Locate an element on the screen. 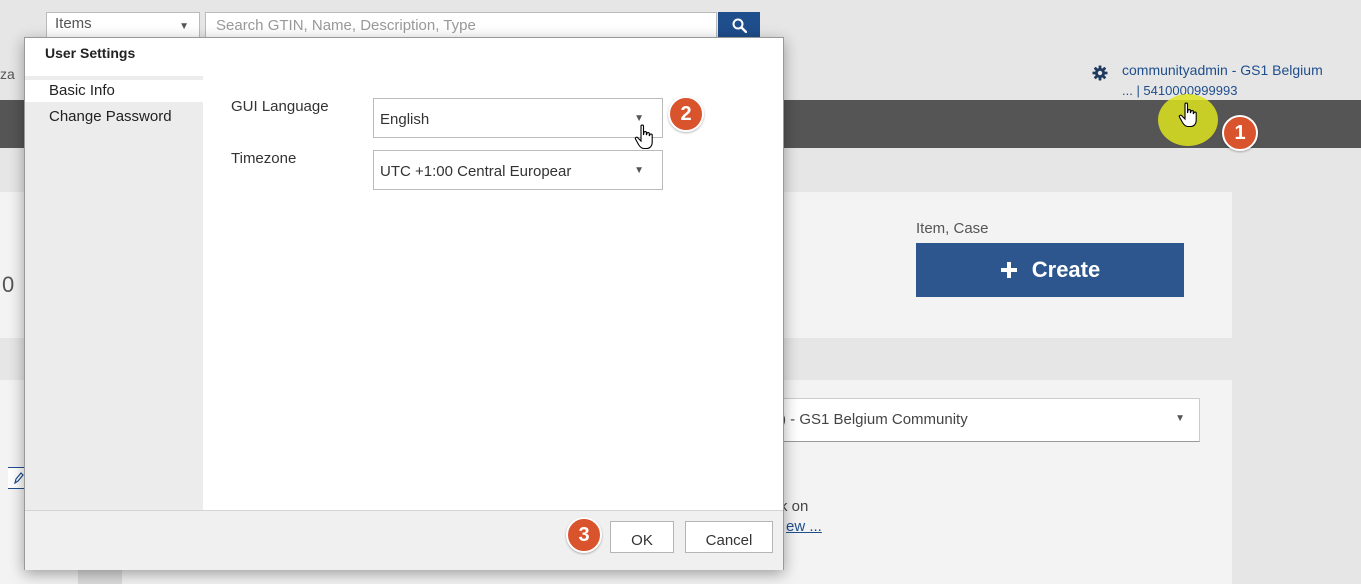  search-scope-select: Items ▼ is located at coordinates (123, 26).